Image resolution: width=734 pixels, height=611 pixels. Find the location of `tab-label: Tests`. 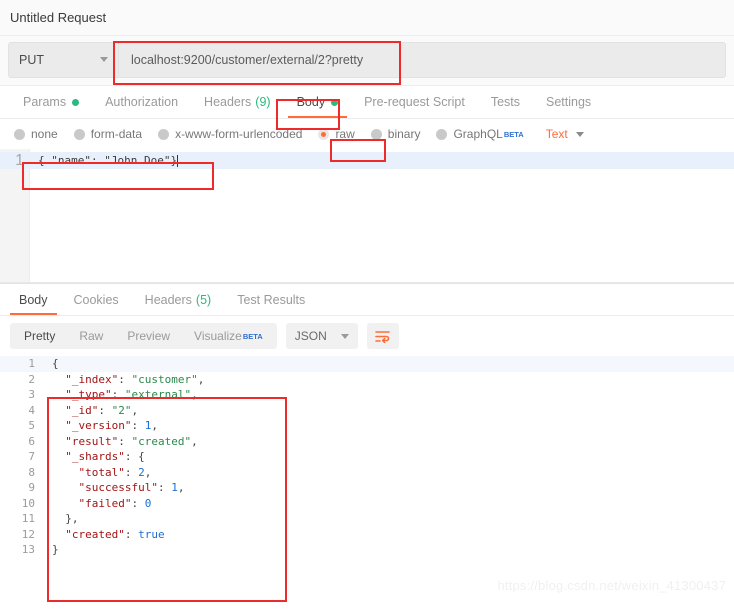

tab-label: Tests is located at coordinates (505, 102).